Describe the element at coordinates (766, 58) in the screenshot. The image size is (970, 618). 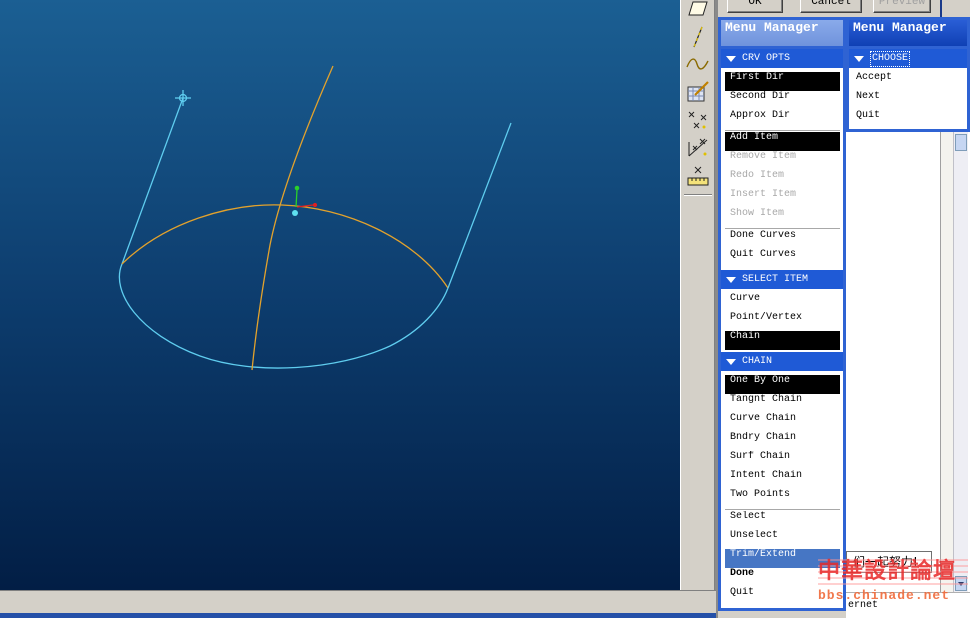
I see `section-header-label: CRV OPTS` at that location.